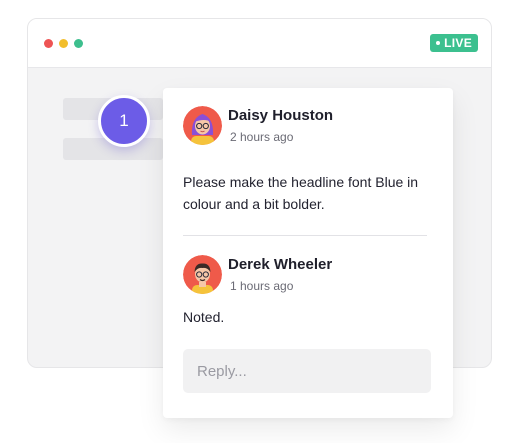  Describe the element at coordinates (78, 43) in the screenshot. I see `maximize-window-dot` at that location.